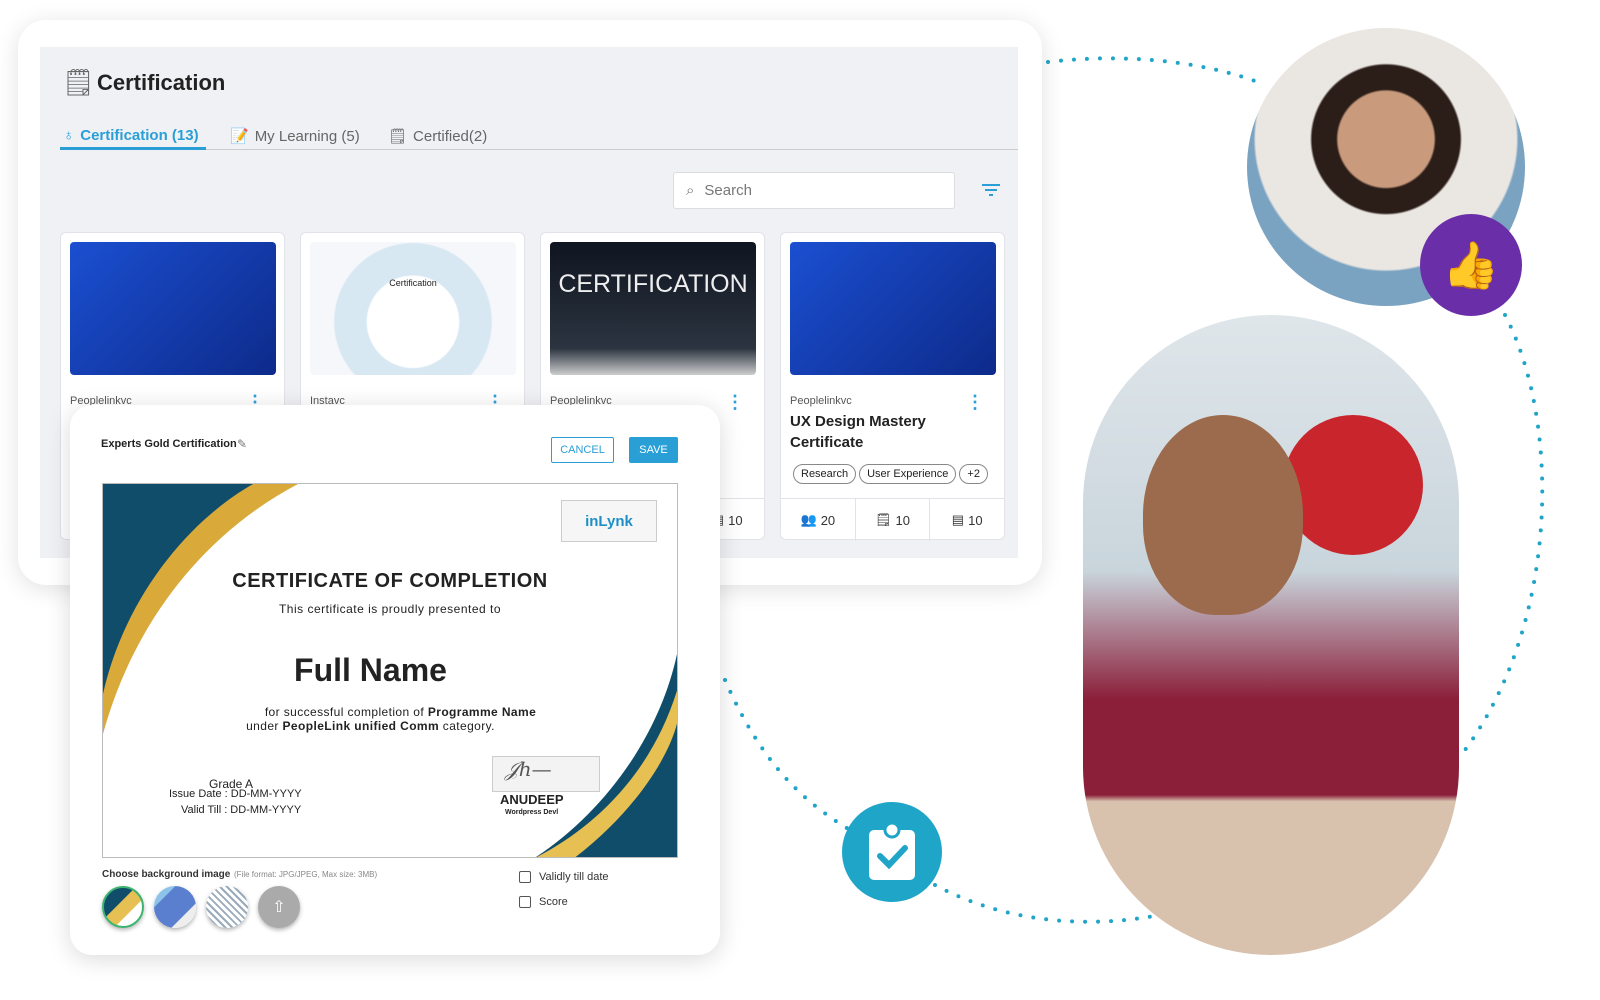  I want to click on valid-till: Valid Till : DD-MM-YYYY, so click(241, 810).